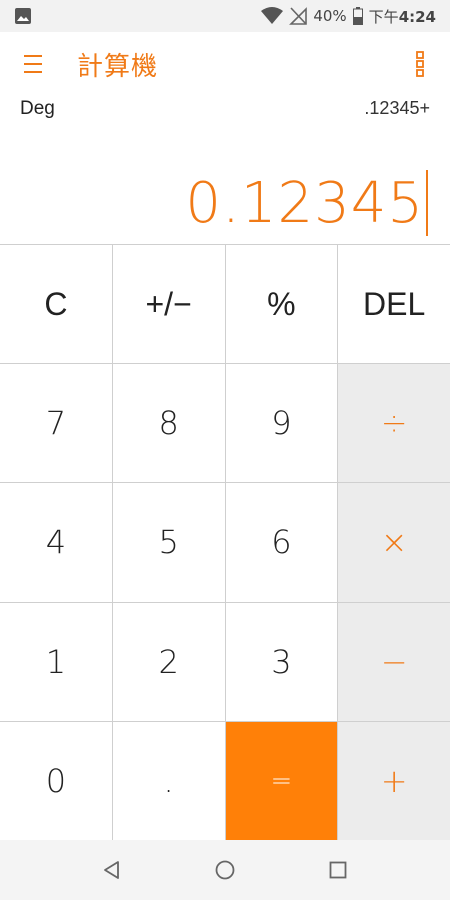 The width and height of the screenshot is (450, 900). I want to click on wifi-icon, so click(272, 16).